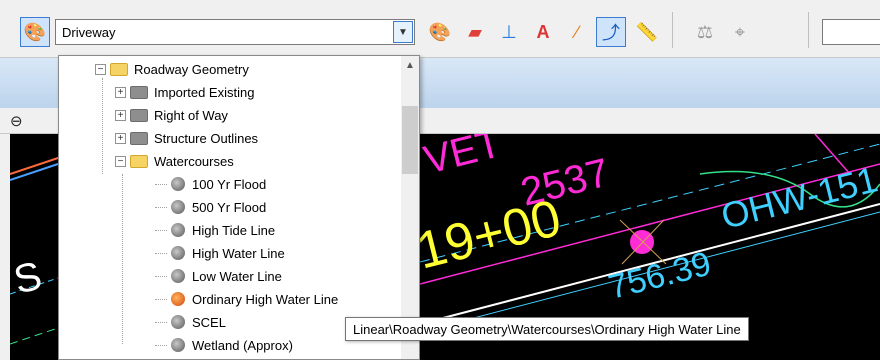  Describe the element at coordinates (265, 299) in the screenshot. I see `tree-item-label: Ordinary High Water Line` at that location.